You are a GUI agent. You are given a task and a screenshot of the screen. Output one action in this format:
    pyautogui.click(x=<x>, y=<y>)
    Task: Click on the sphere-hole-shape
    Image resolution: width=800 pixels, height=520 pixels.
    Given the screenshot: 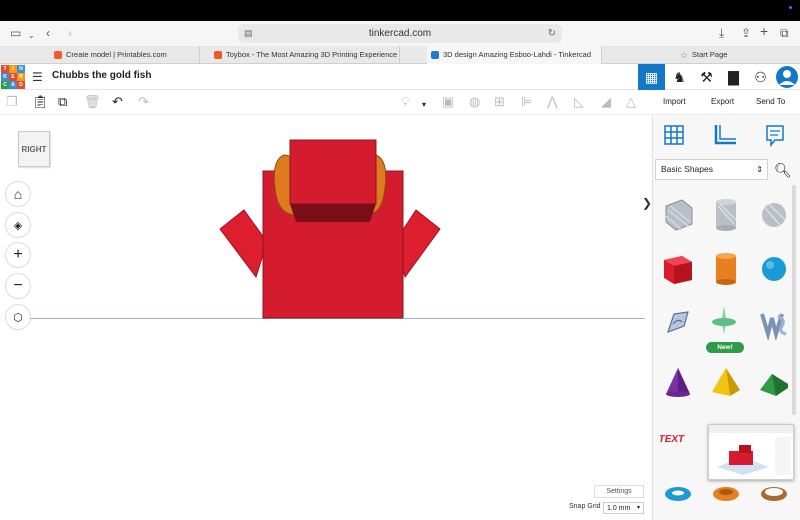 What is the action you would take?
    pyautogui.click(x=774, y=214)
    